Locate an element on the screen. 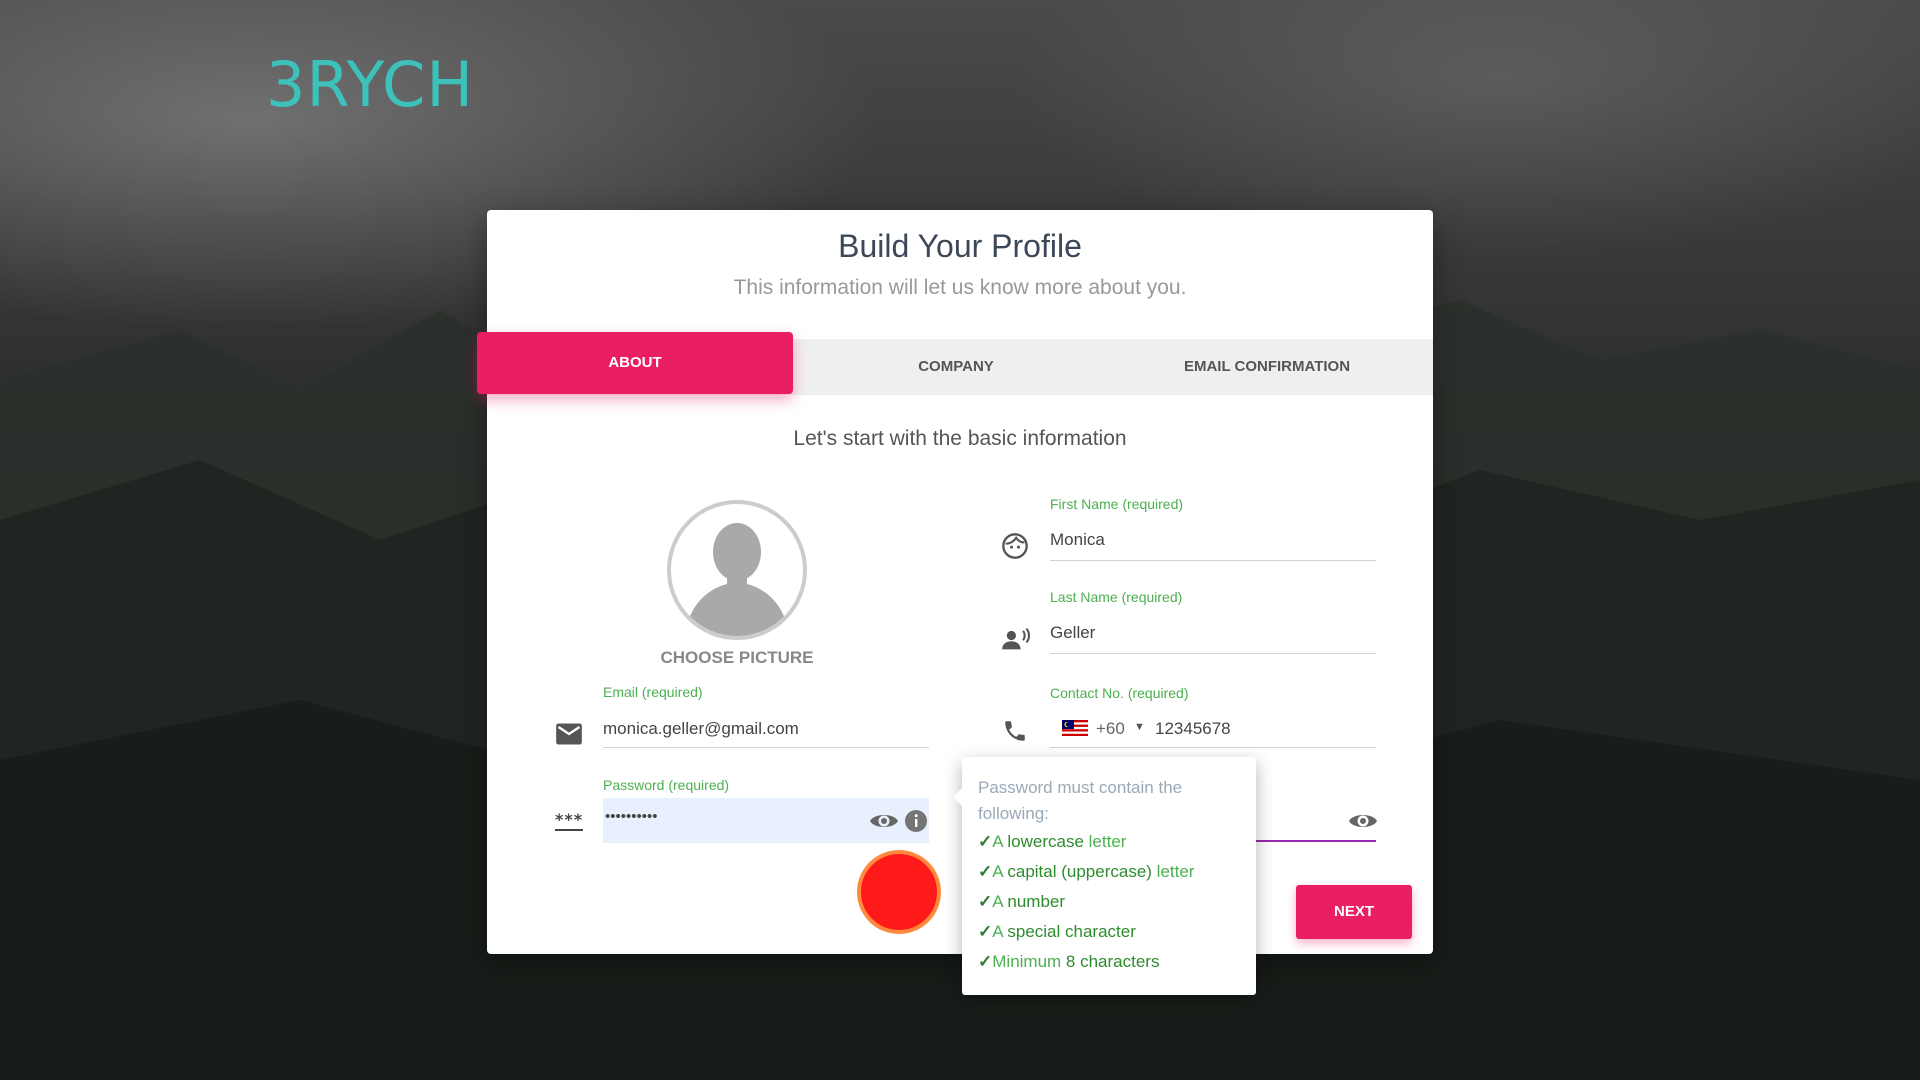  password-field: •••••••••• is located at coordinates (766, 820).